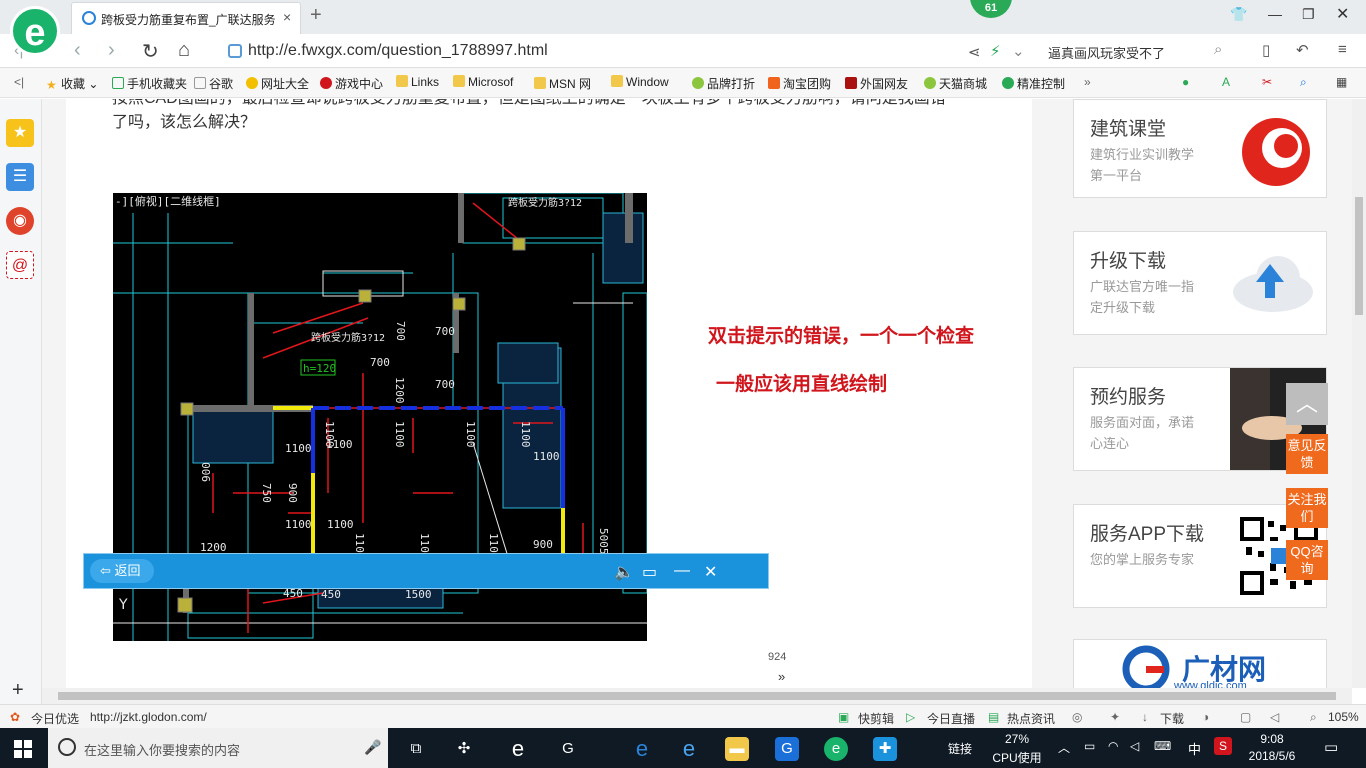 The width and height of the screenshot is (1366, 768). Describe the element at coordinates (287, 17) in the screenshot. I see `tab-close-icon: ×` at that location.